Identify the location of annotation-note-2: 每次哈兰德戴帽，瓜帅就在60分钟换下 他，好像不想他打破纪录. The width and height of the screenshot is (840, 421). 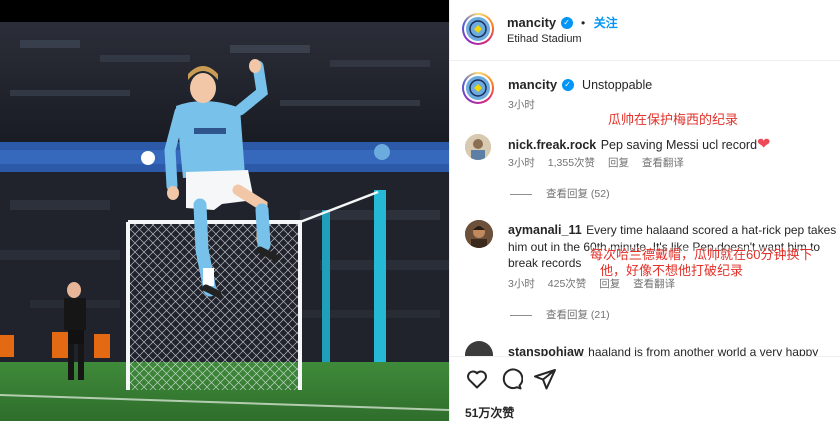
(701, 263).